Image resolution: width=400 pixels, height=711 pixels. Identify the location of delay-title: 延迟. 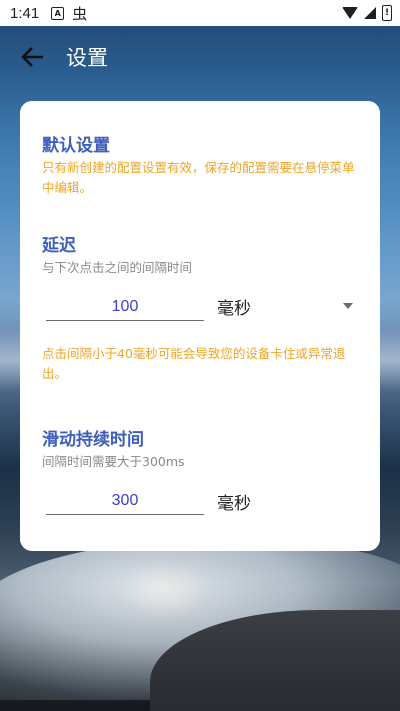
(59, 246).